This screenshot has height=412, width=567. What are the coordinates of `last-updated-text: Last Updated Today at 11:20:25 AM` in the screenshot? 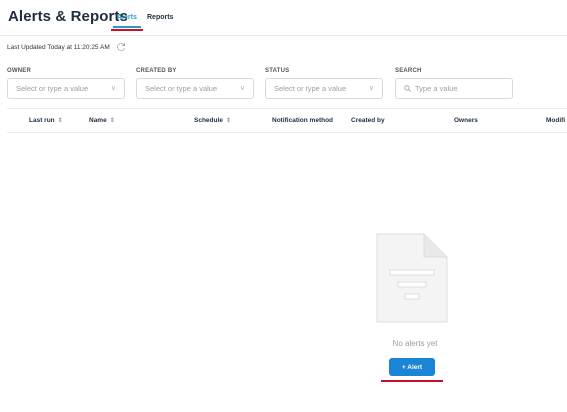 It's located at (58, 47).